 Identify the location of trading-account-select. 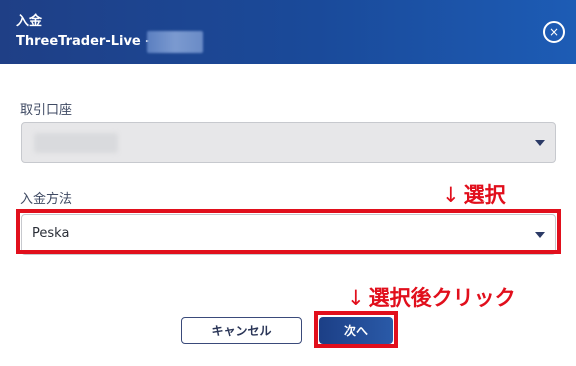
(288, 142).